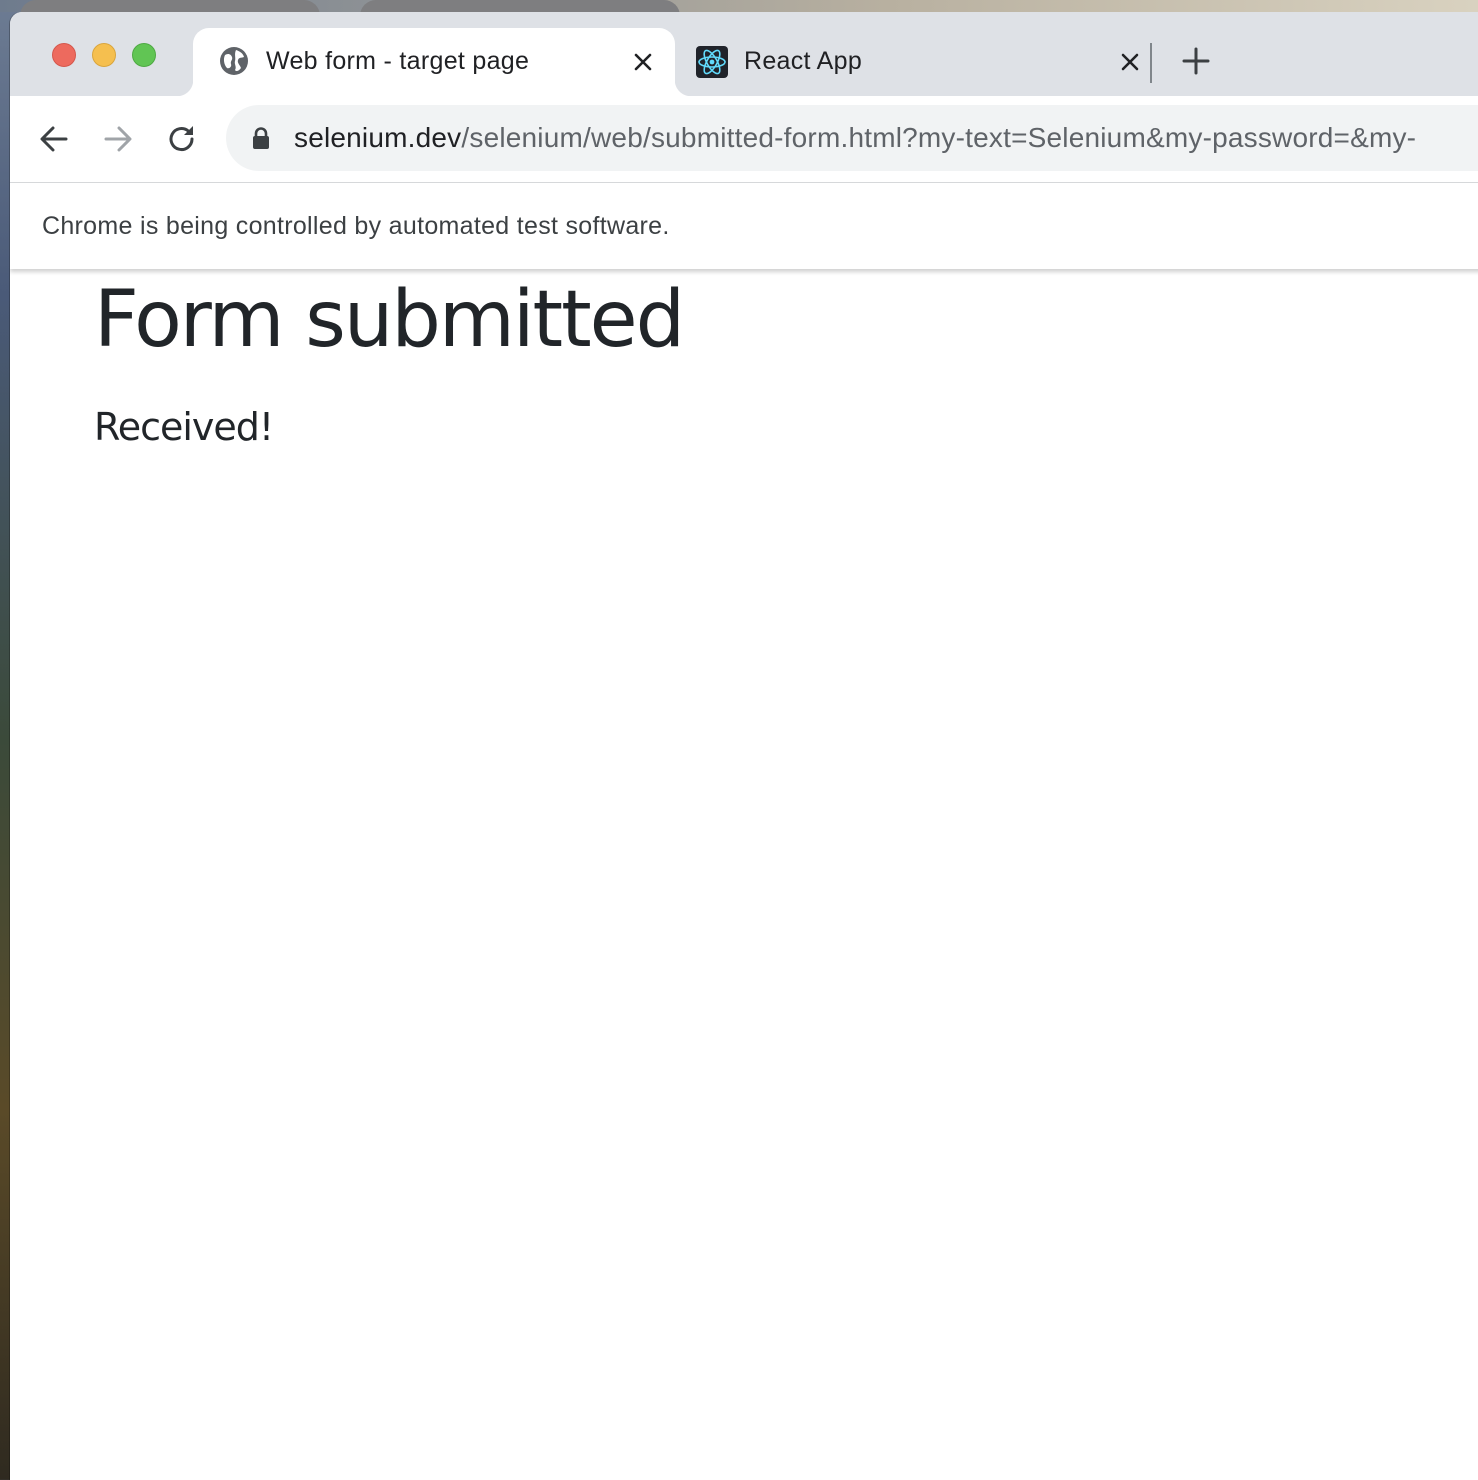 The image size is (1478, 1480). Describe the element at coordinates (912, 62) in the screenshot. I see `tab-react-app: React App` at that location.